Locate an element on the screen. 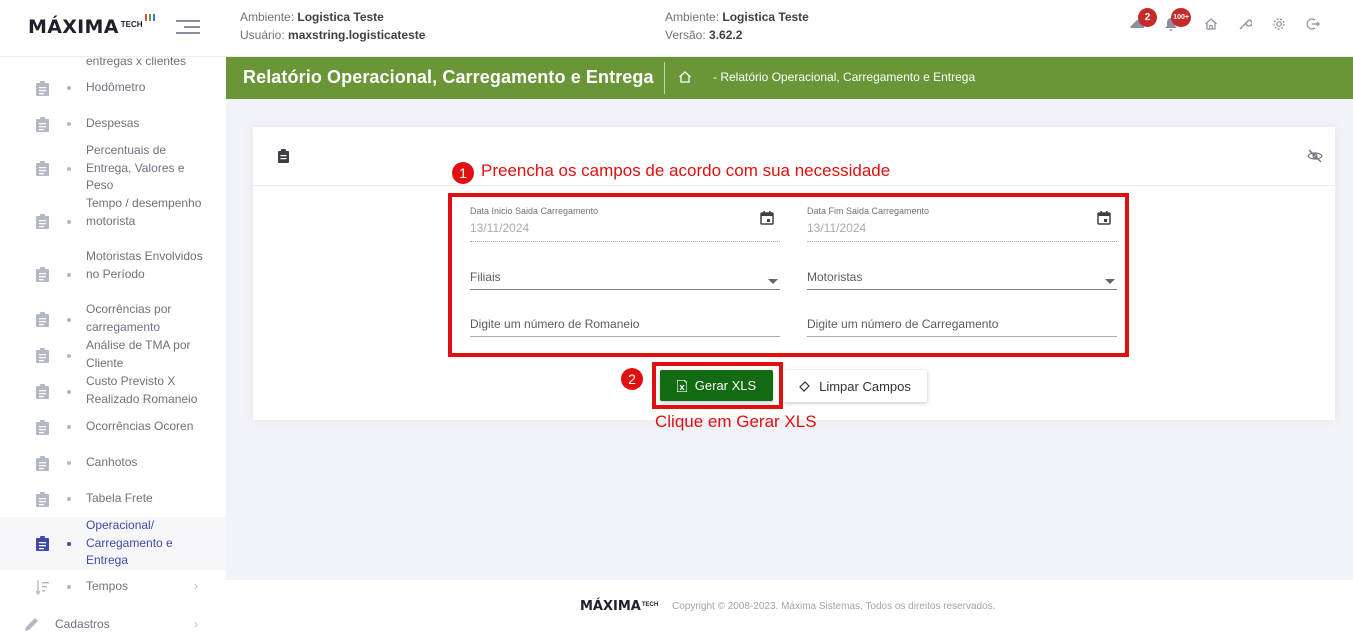  sidebar-item-cadastros: Cadastros › is located at coordinates (113, 623).